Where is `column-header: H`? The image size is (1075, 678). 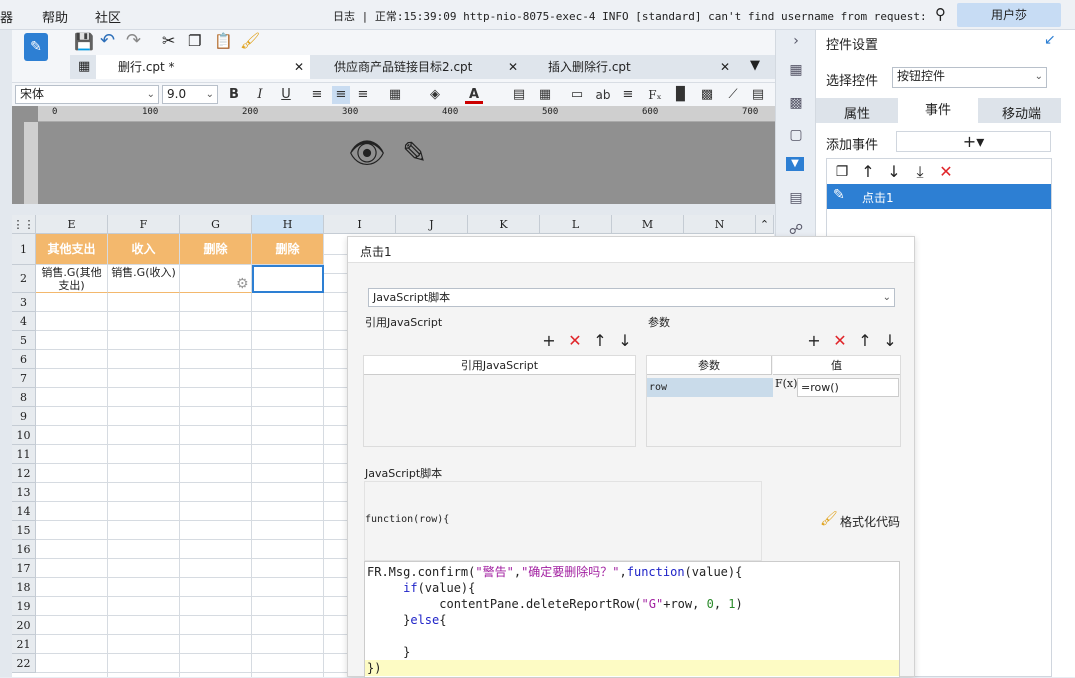 column-header: H is located at coordinates (288, 224).